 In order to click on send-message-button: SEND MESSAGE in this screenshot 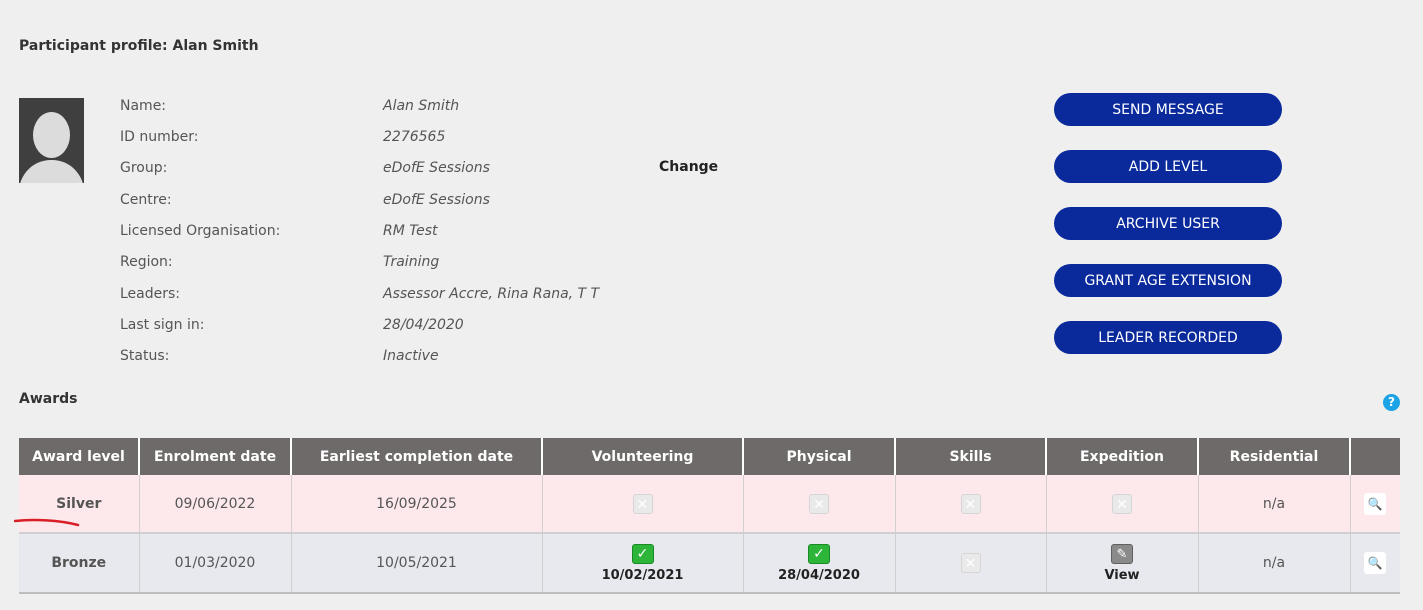, I will do `click(1168, 109)`.